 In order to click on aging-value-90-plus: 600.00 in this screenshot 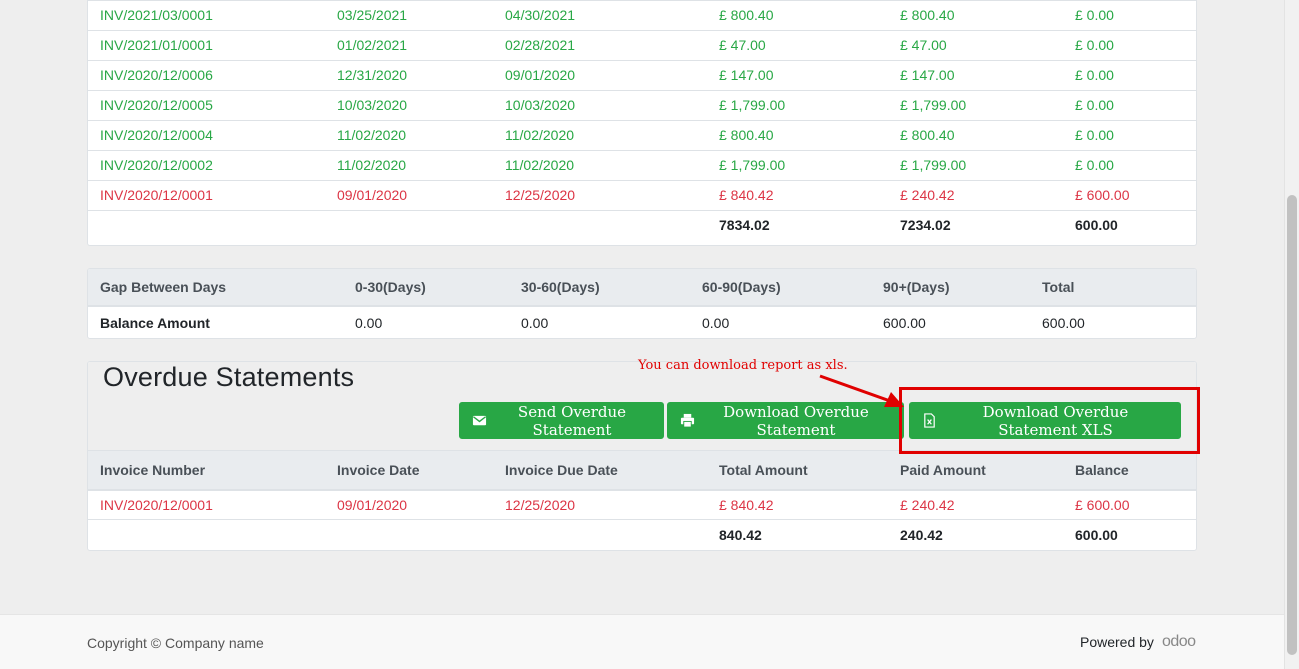, I will do `click(904, 322)`.